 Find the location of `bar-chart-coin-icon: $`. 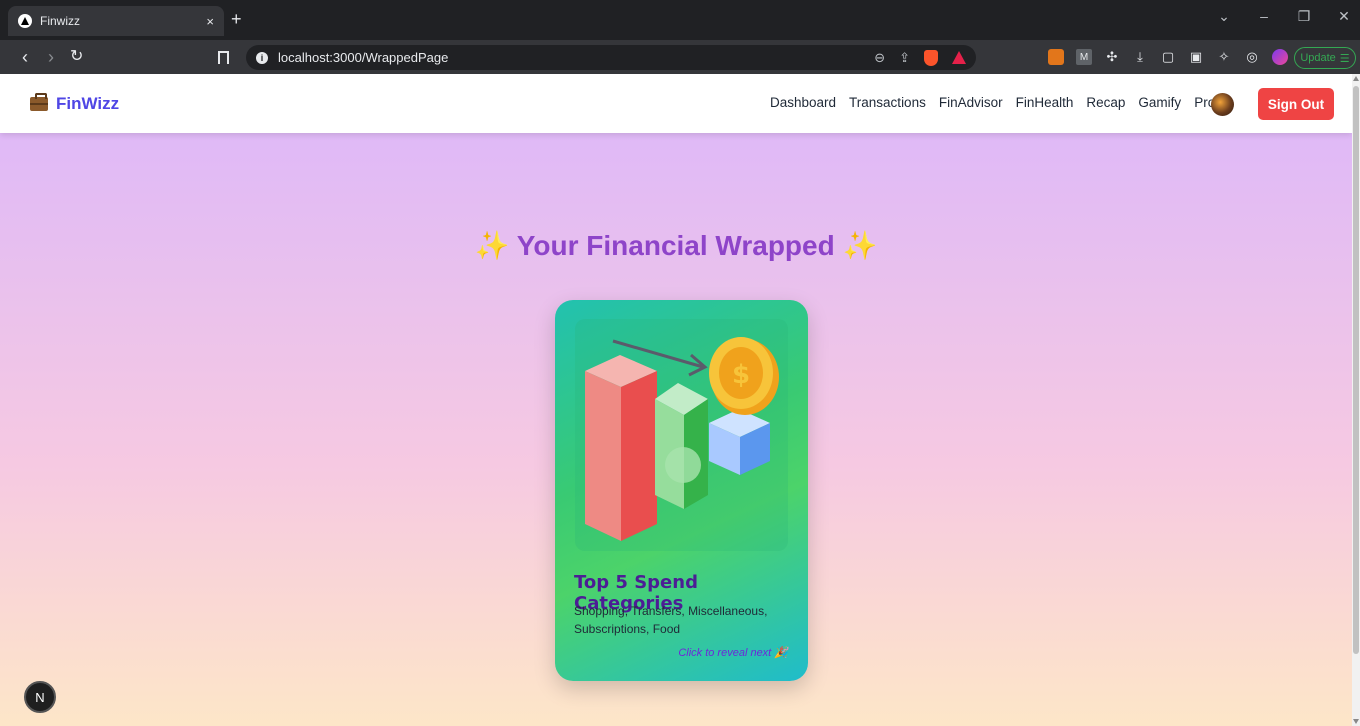

bar-chart-coin-icon: $ is located at coordinates (682, 439).